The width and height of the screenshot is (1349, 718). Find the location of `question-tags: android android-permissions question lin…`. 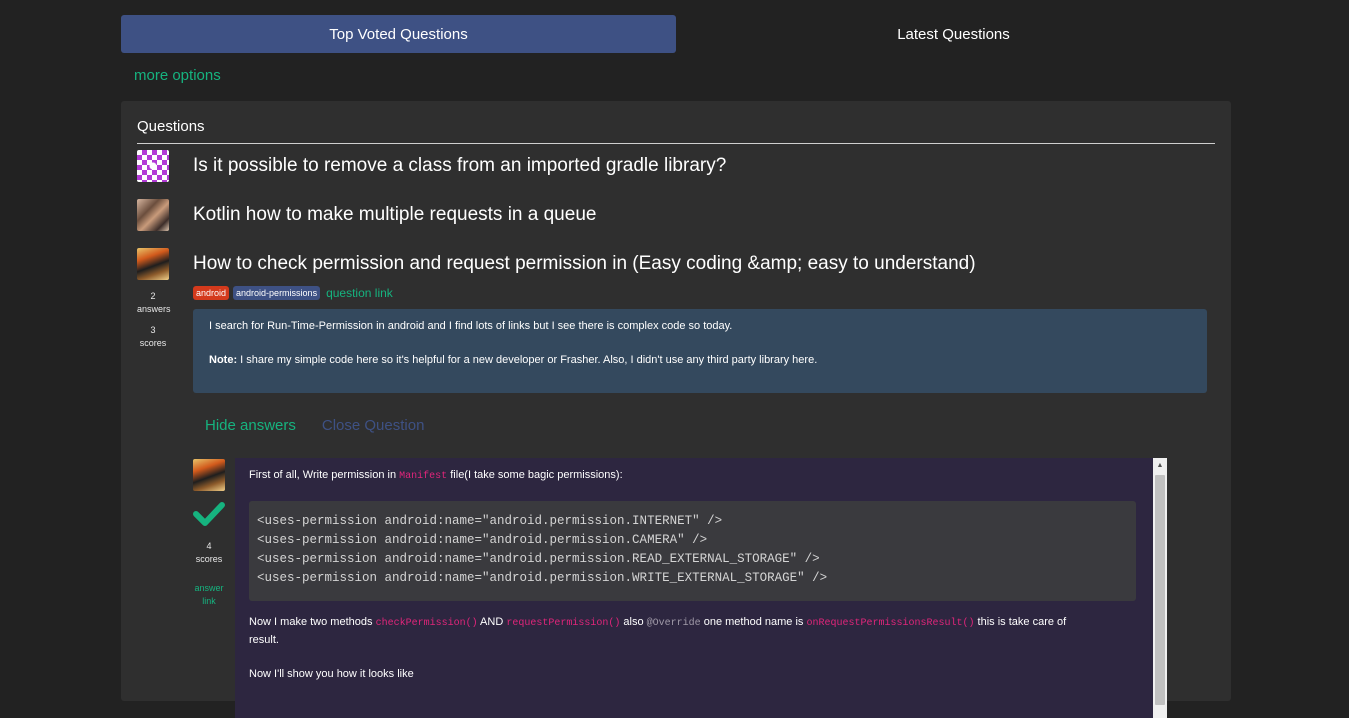

question-tags: android android-permissions question lin… is located at coordinates (293, 293).